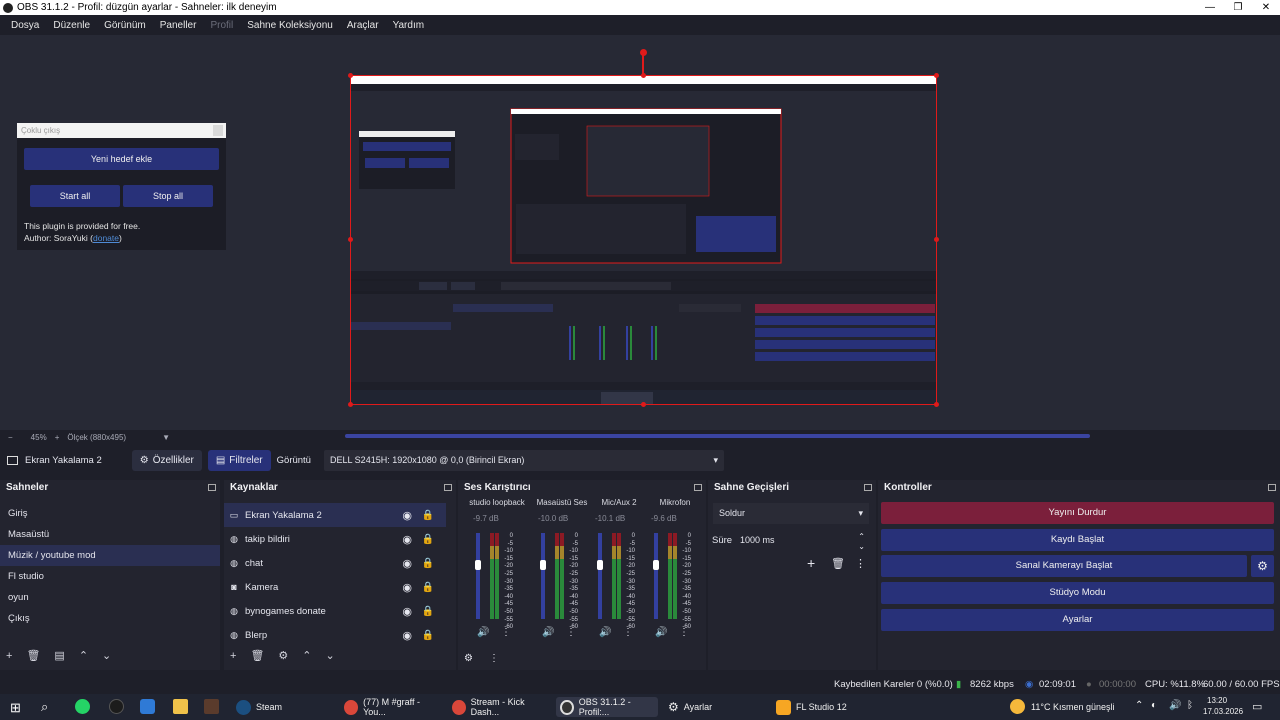 This screenshot has width=1280, height=720. I want to click on menu-file: Dosya, so click(25, 25).